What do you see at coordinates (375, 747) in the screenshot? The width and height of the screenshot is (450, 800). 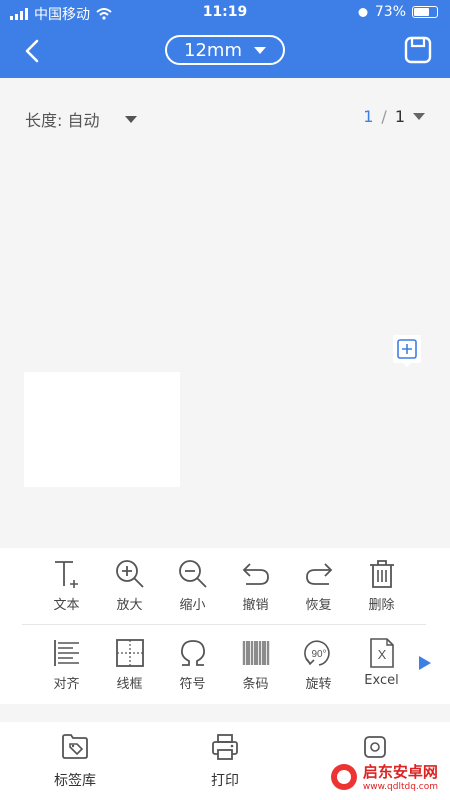 I see `settings-icon` at bounding box center [375, 747].